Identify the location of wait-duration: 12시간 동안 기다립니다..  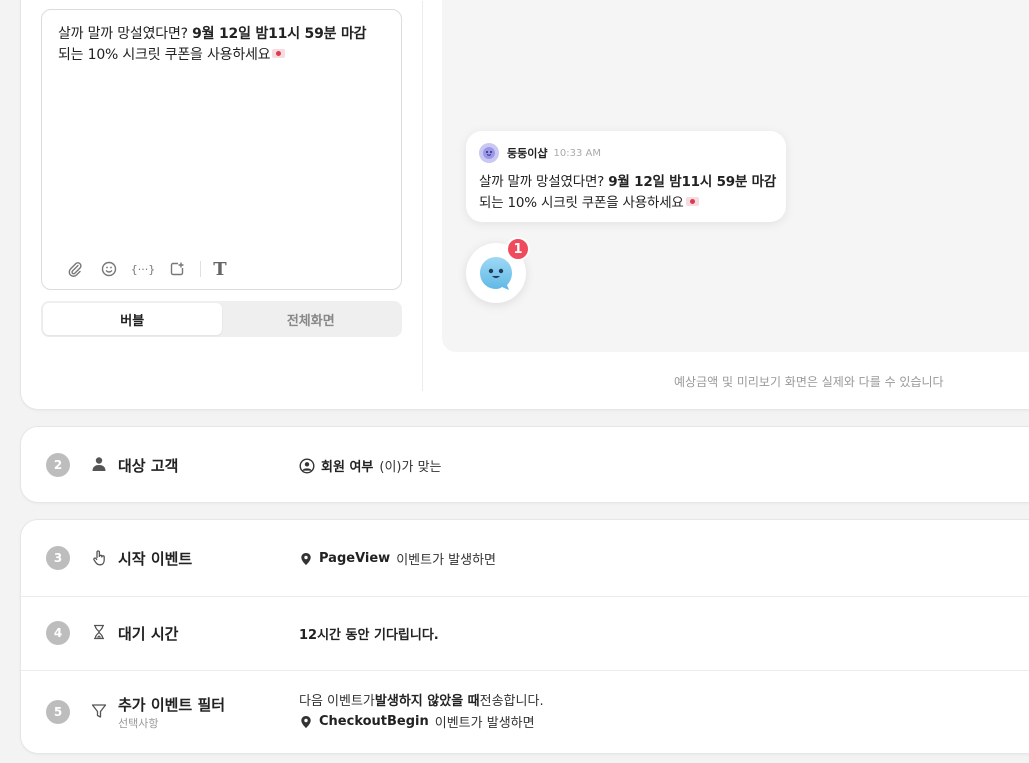
(369, 635).